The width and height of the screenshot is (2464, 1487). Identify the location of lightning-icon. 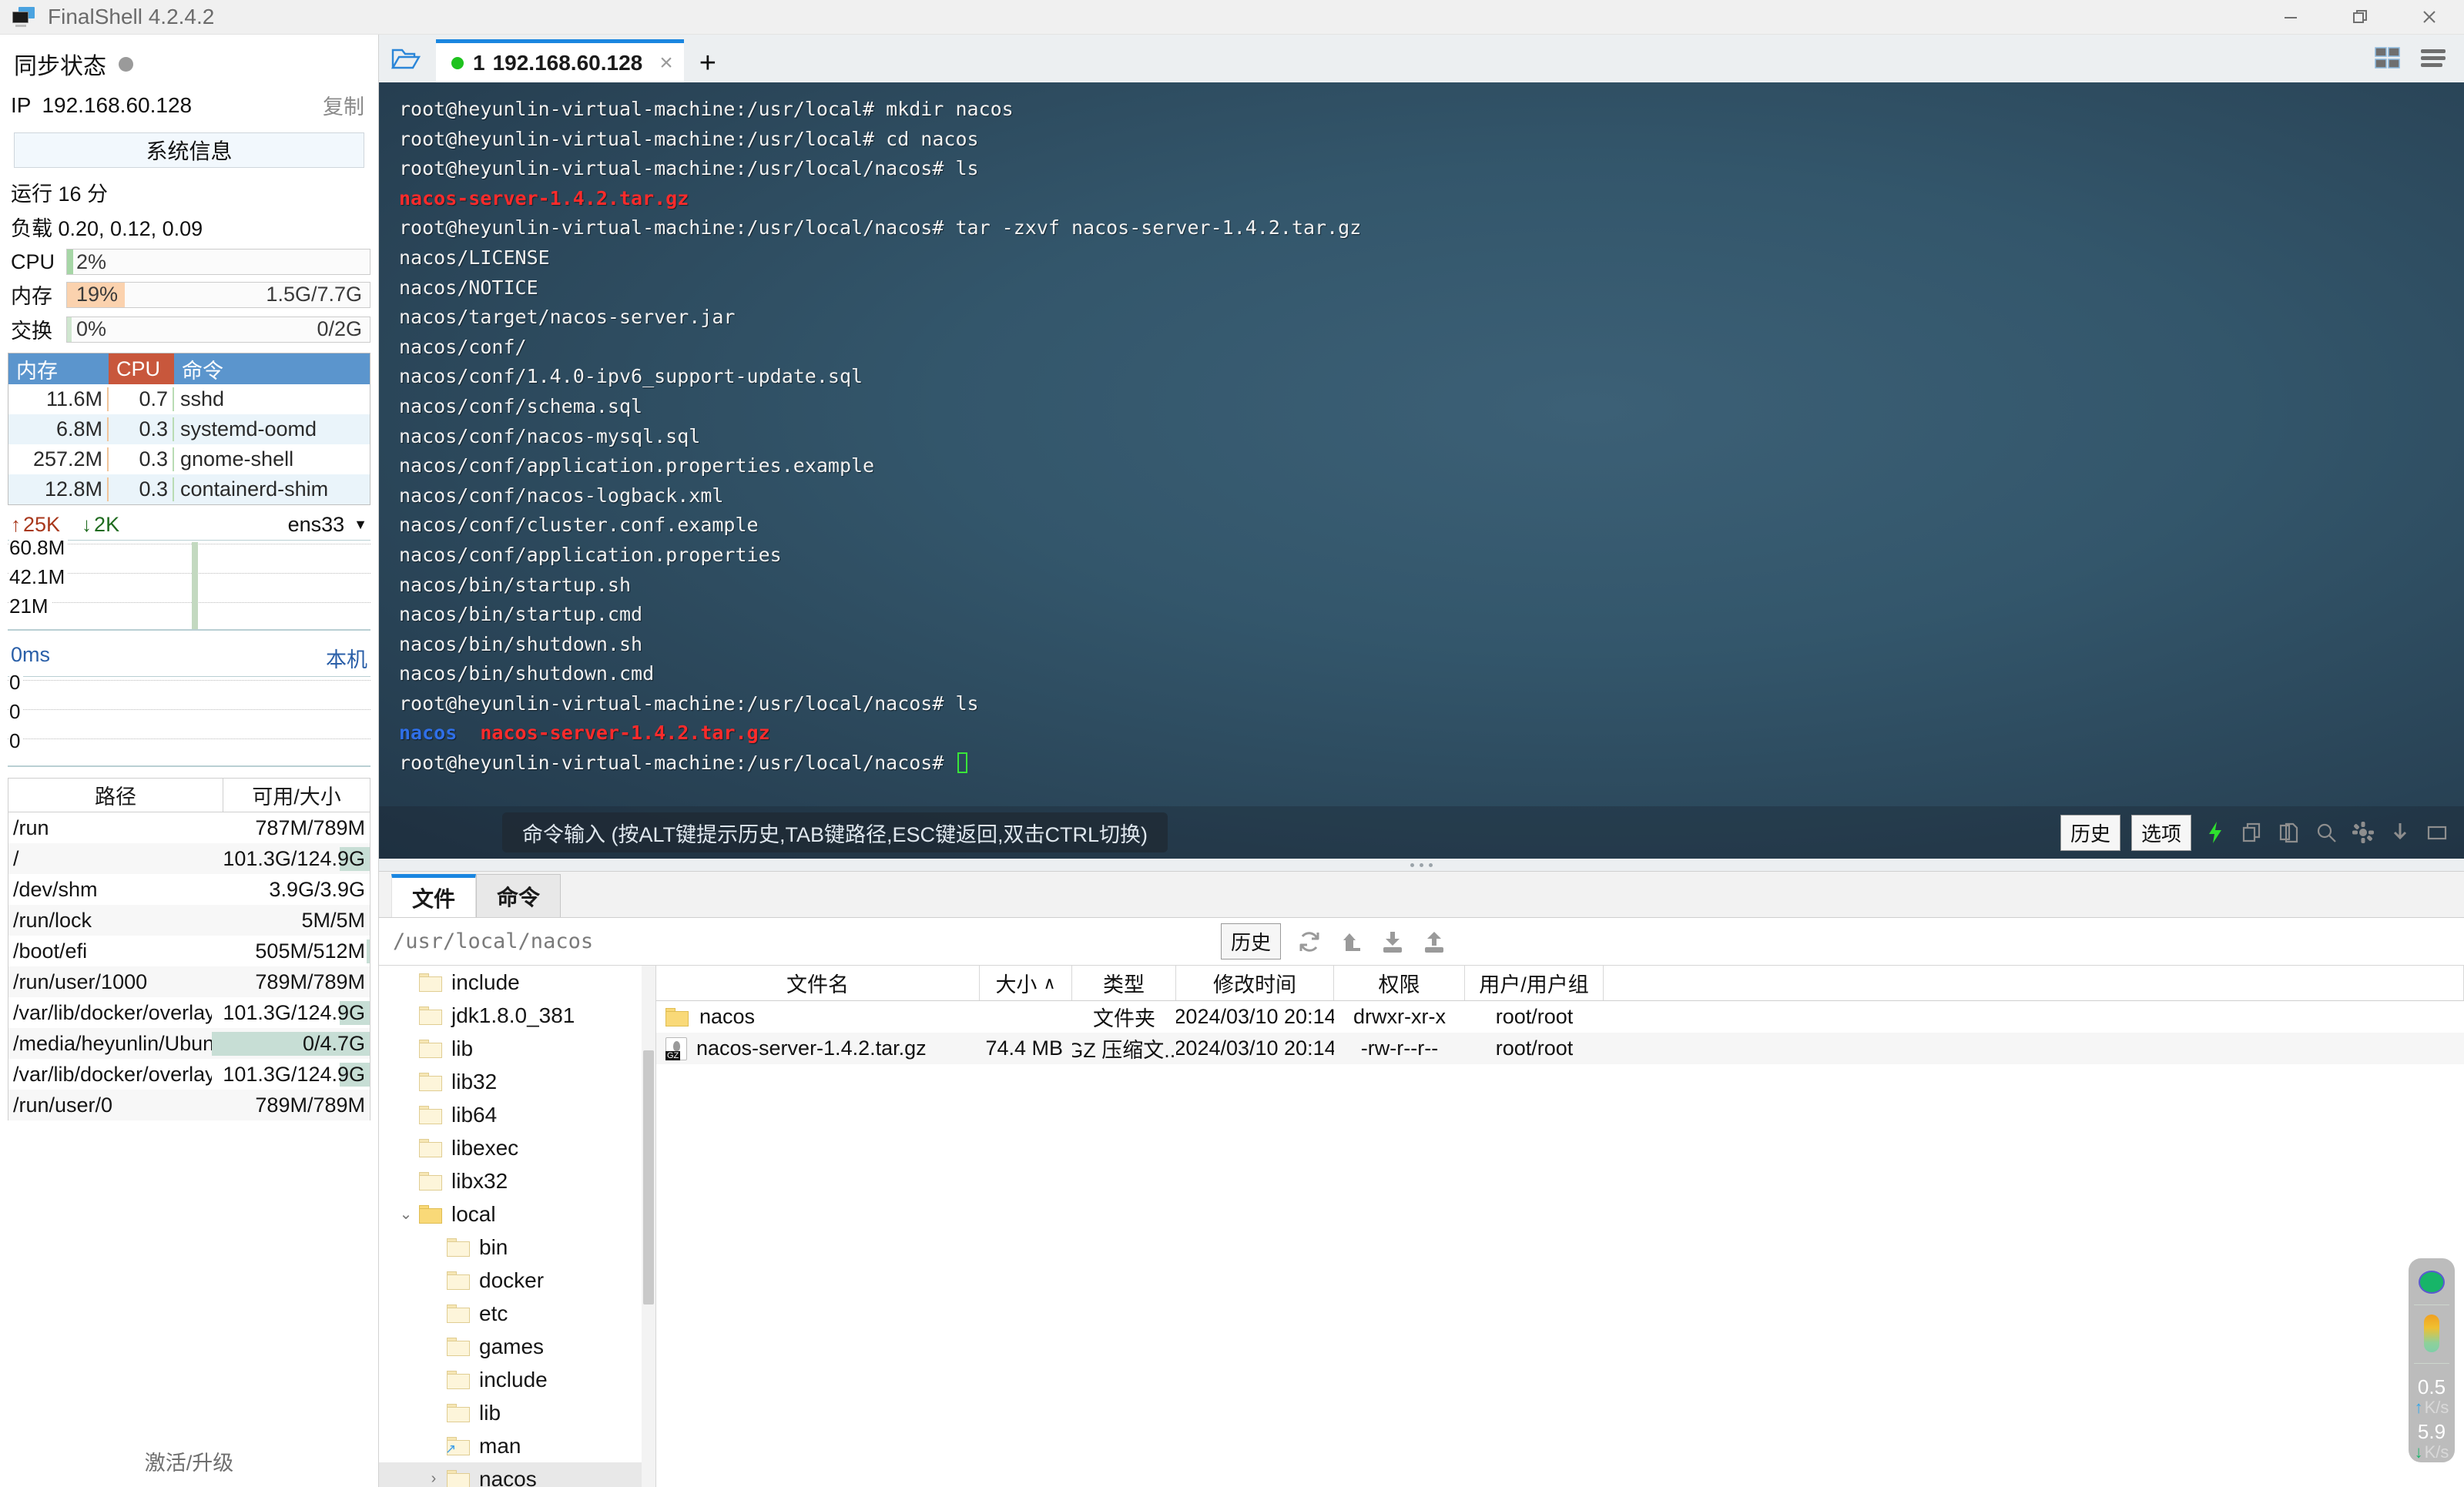
(2215, 832).